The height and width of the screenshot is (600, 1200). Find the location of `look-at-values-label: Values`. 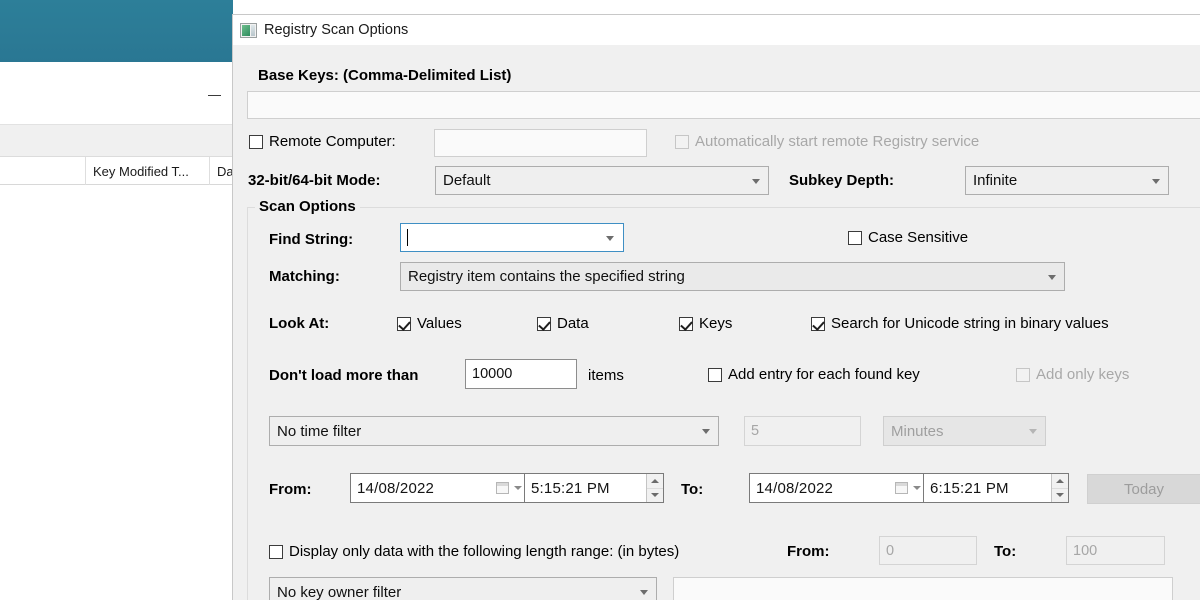

look-at-values-label: Values is located at coordinates (439, 323).